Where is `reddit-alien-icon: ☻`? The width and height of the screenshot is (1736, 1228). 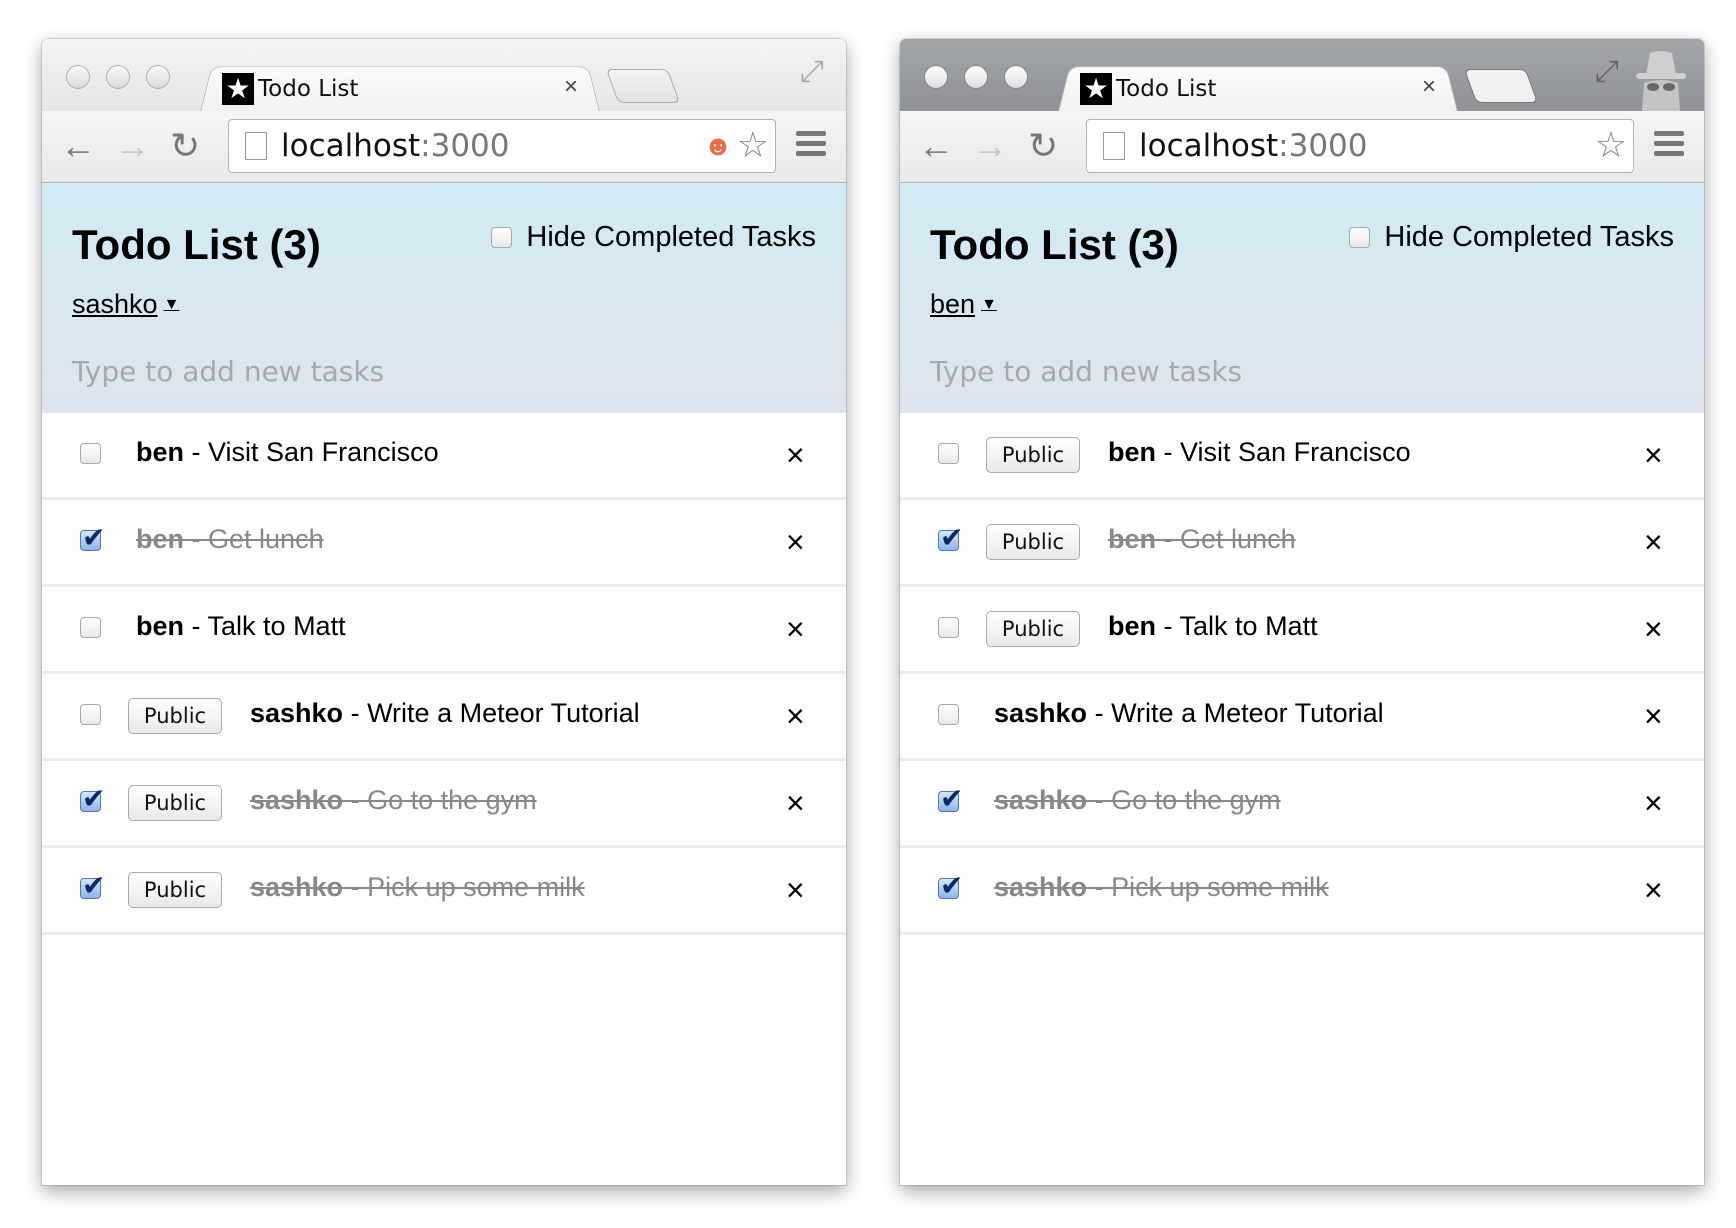 reddit-alien-icon: ☻ is located at coordinates (717, 146).